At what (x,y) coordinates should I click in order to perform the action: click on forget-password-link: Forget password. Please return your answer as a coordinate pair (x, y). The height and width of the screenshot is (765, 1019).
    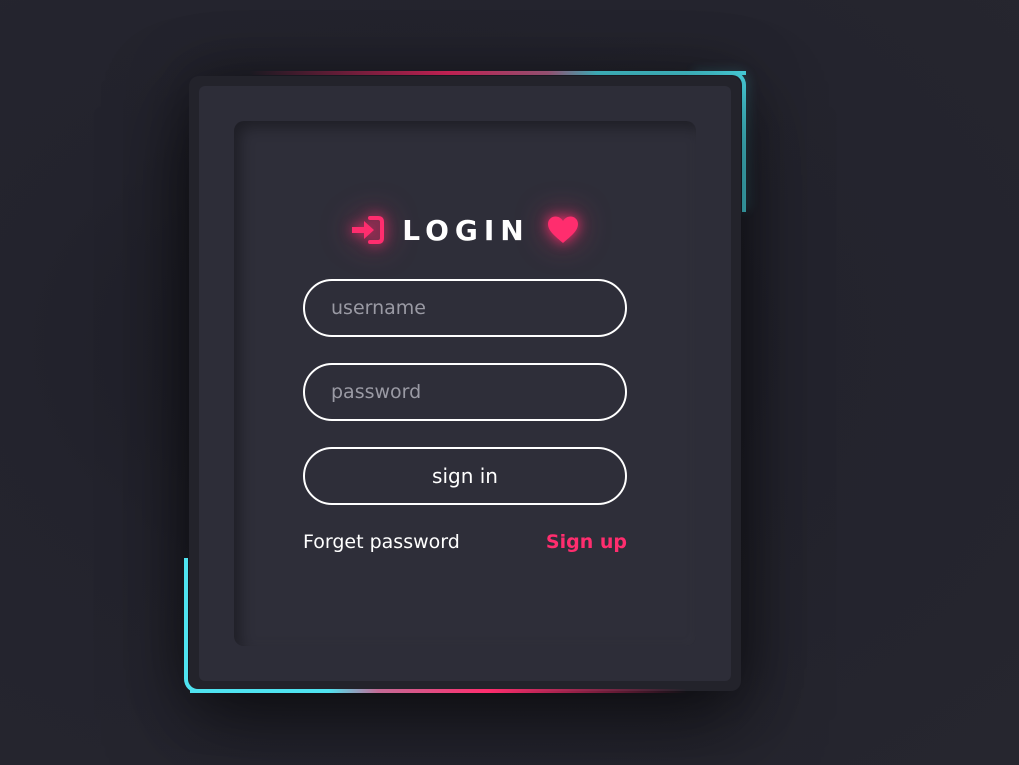
    Looking at the image, I should click on (381, 542).